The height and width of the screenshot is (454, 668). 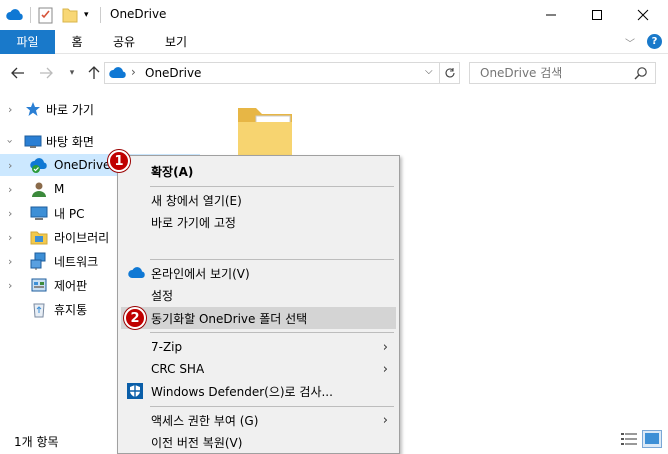 I want to click on tree-label: 네트워크, so click(x=76, y=261).